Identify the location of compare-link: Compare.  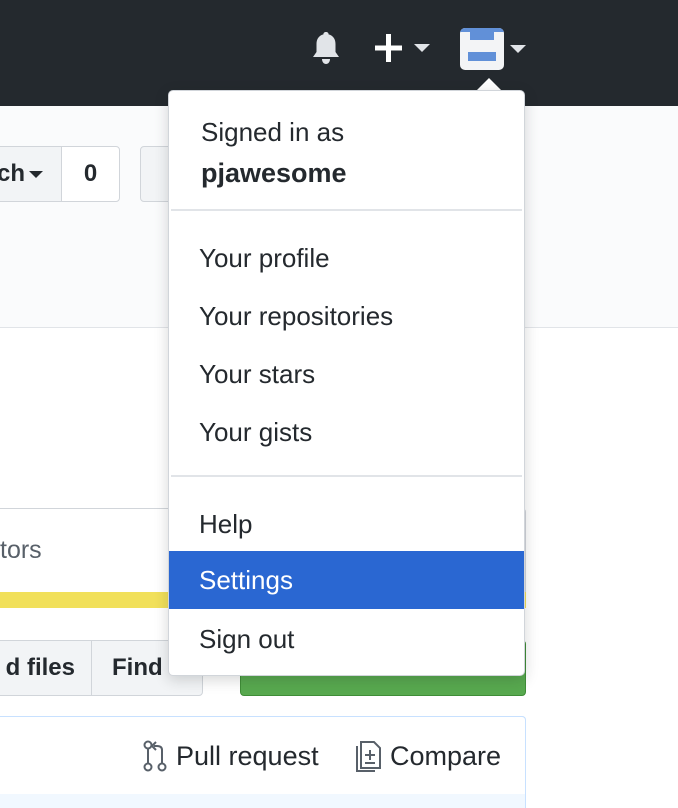
(427, 756).